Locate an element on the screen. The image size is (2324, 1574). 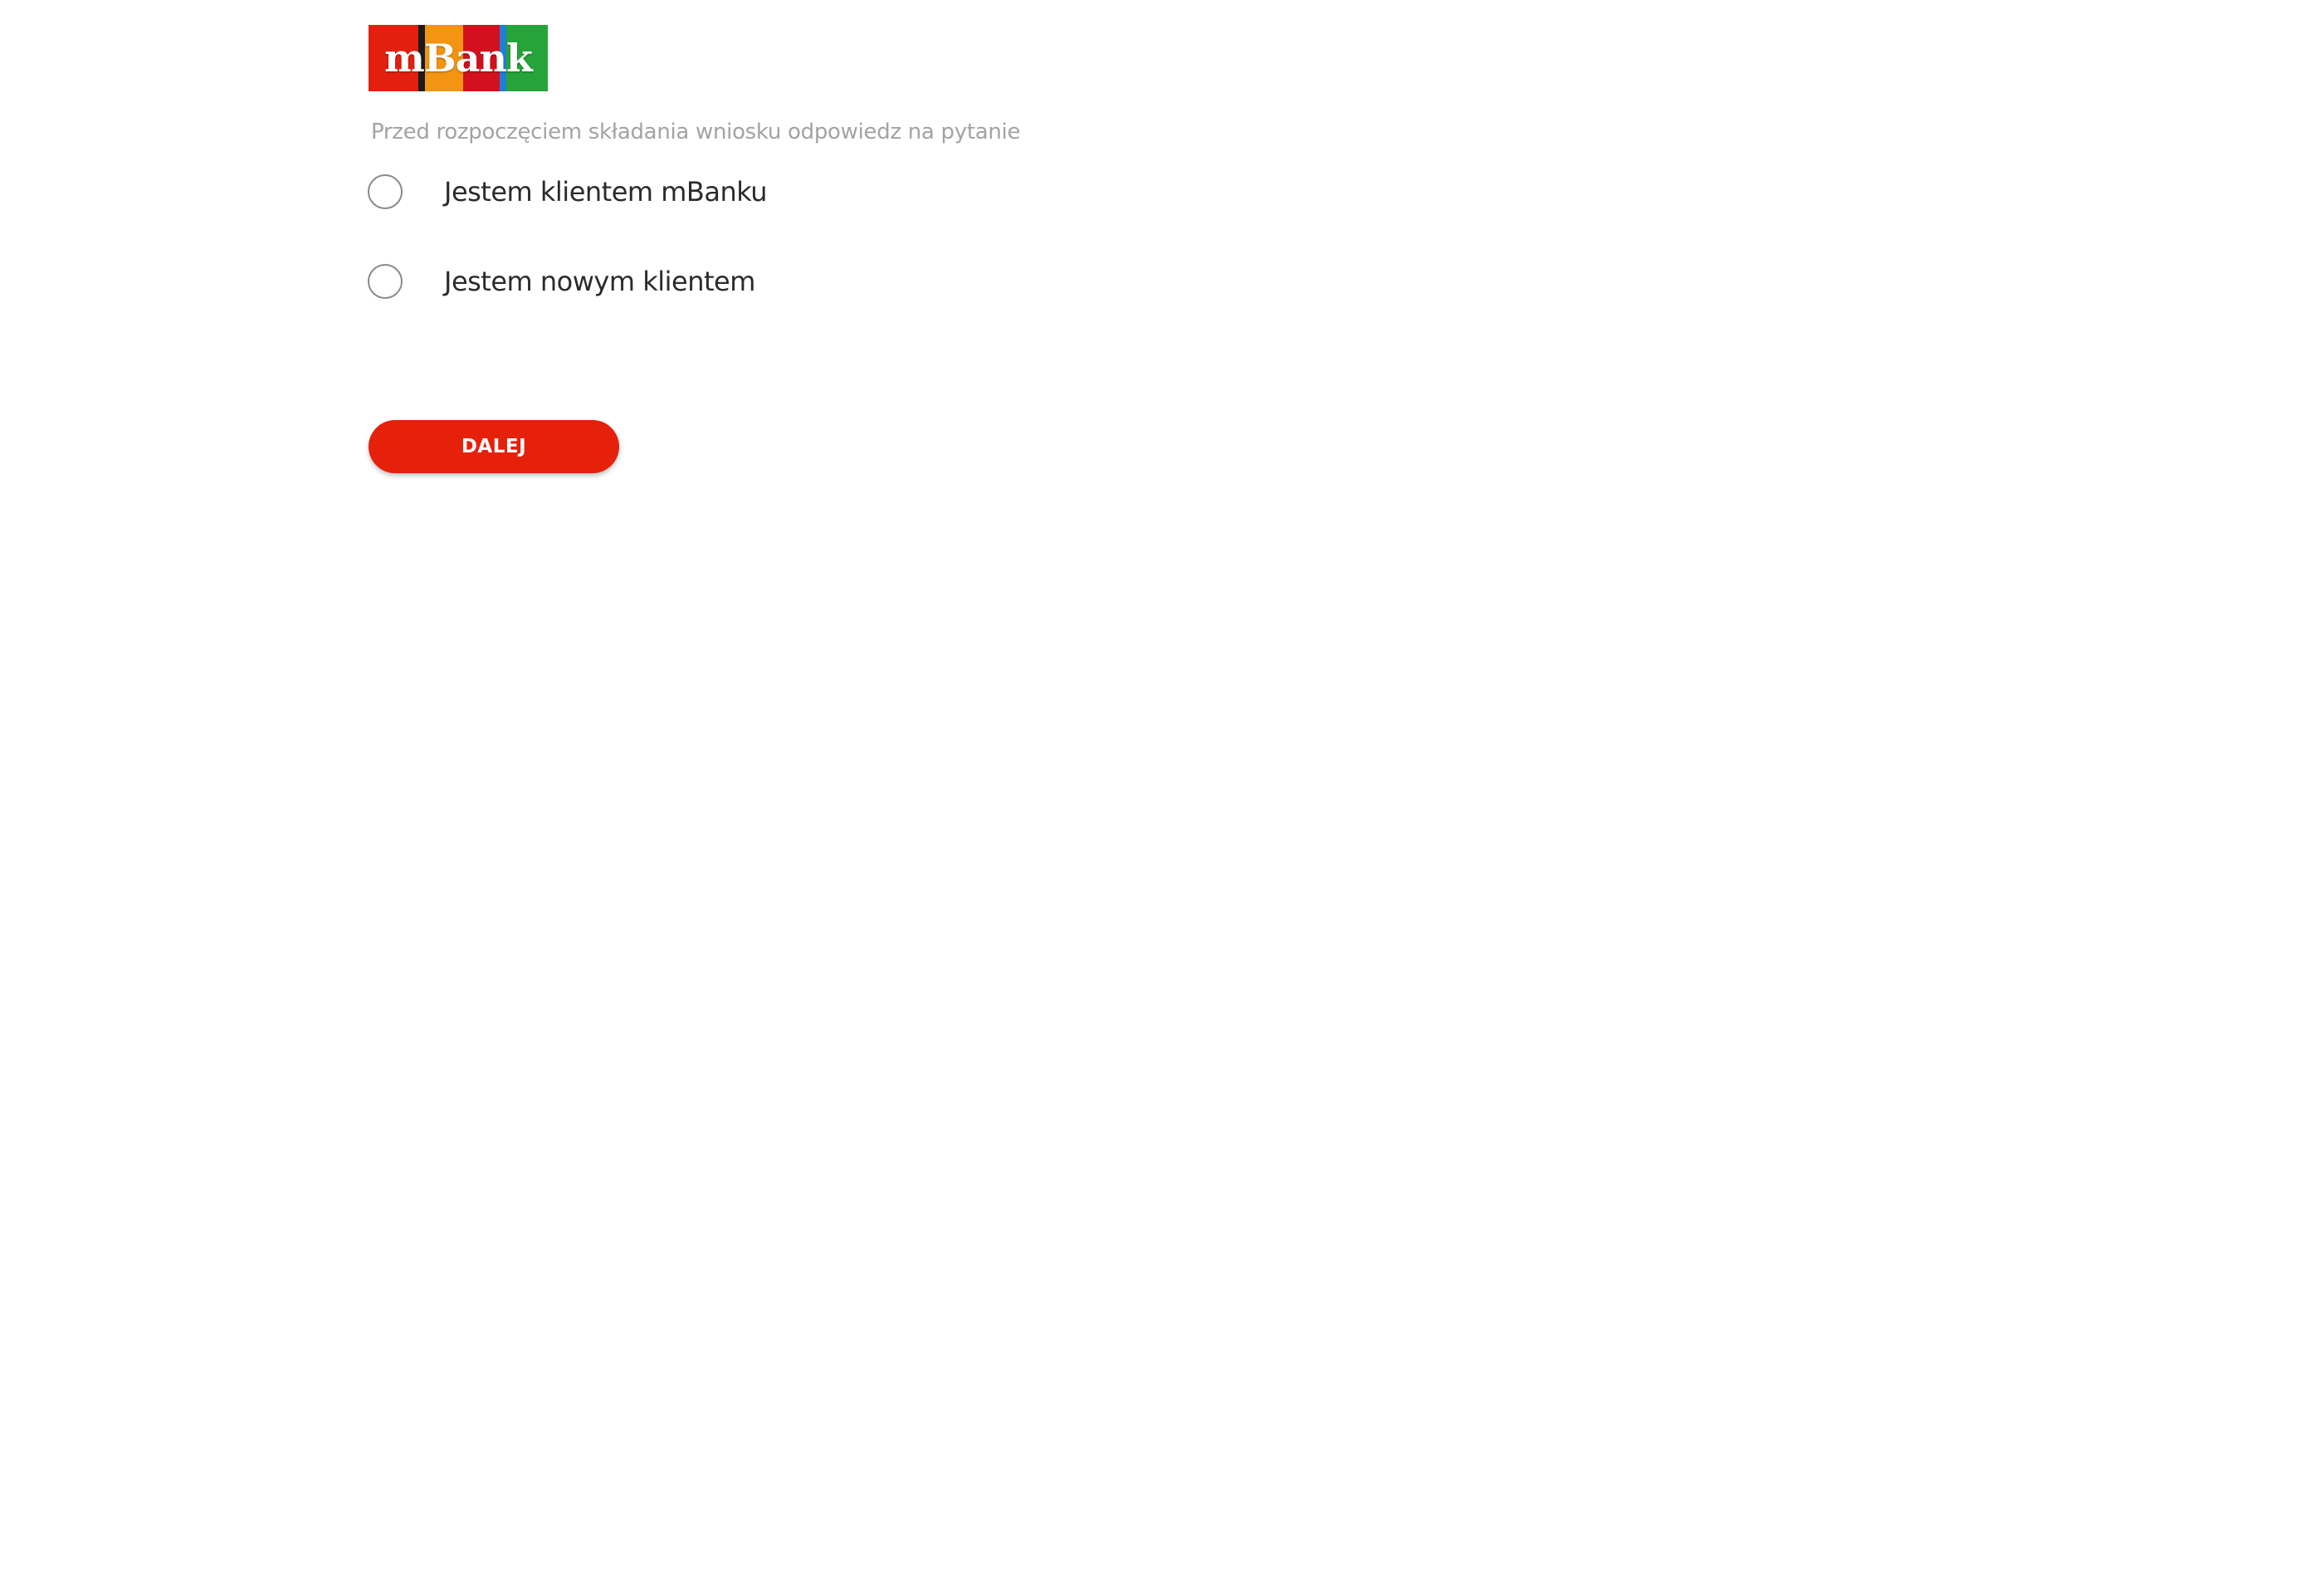
logo-text: mBank is located at coordinates (459, 58).